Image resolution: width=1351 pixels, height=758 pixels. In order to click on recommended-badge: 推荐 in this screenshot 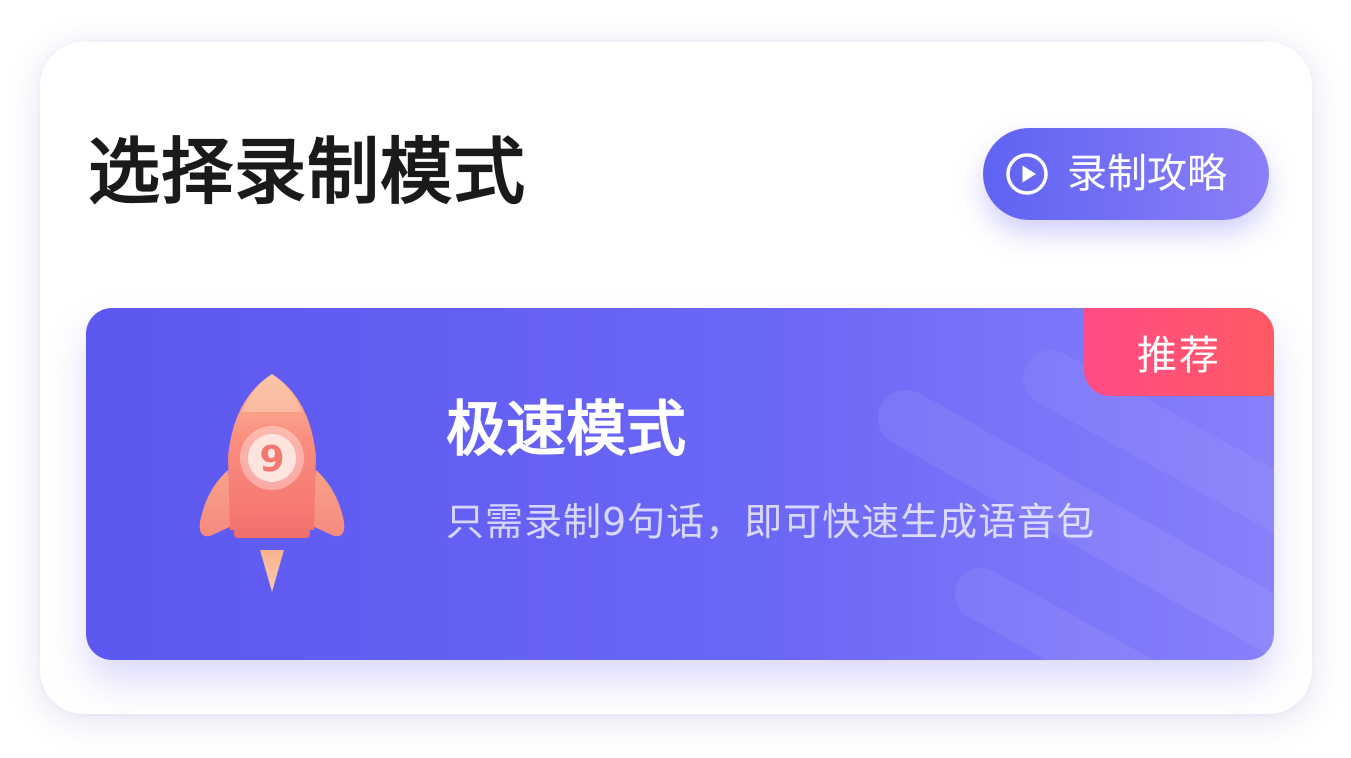, I will do `click(1179, 352)`.